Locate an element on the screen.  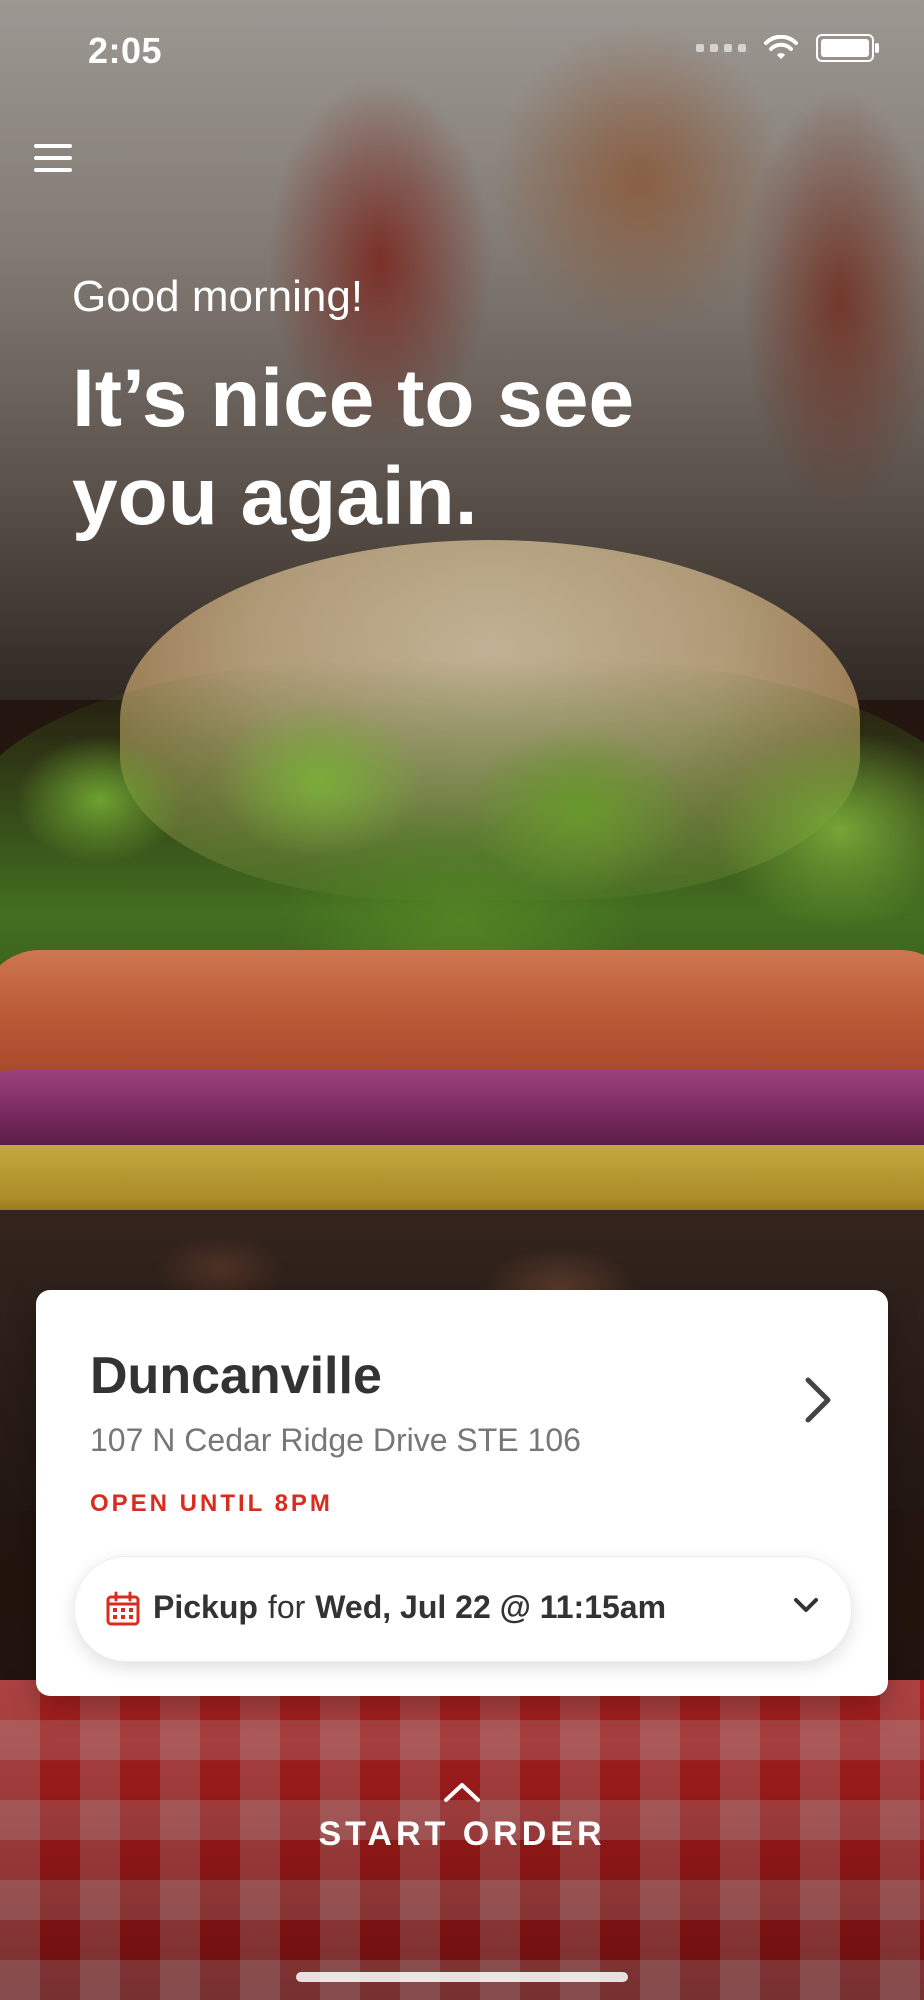
location-address: 107 N Cedar Ridge Drive STE 106 is located at coordinates (335, 1440).